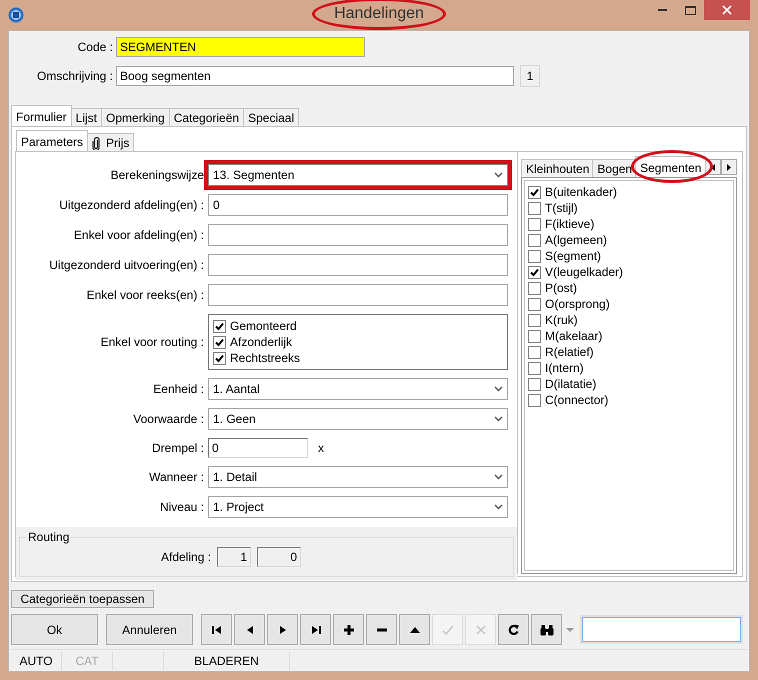  I want to click on close-button, so click(727, 10).